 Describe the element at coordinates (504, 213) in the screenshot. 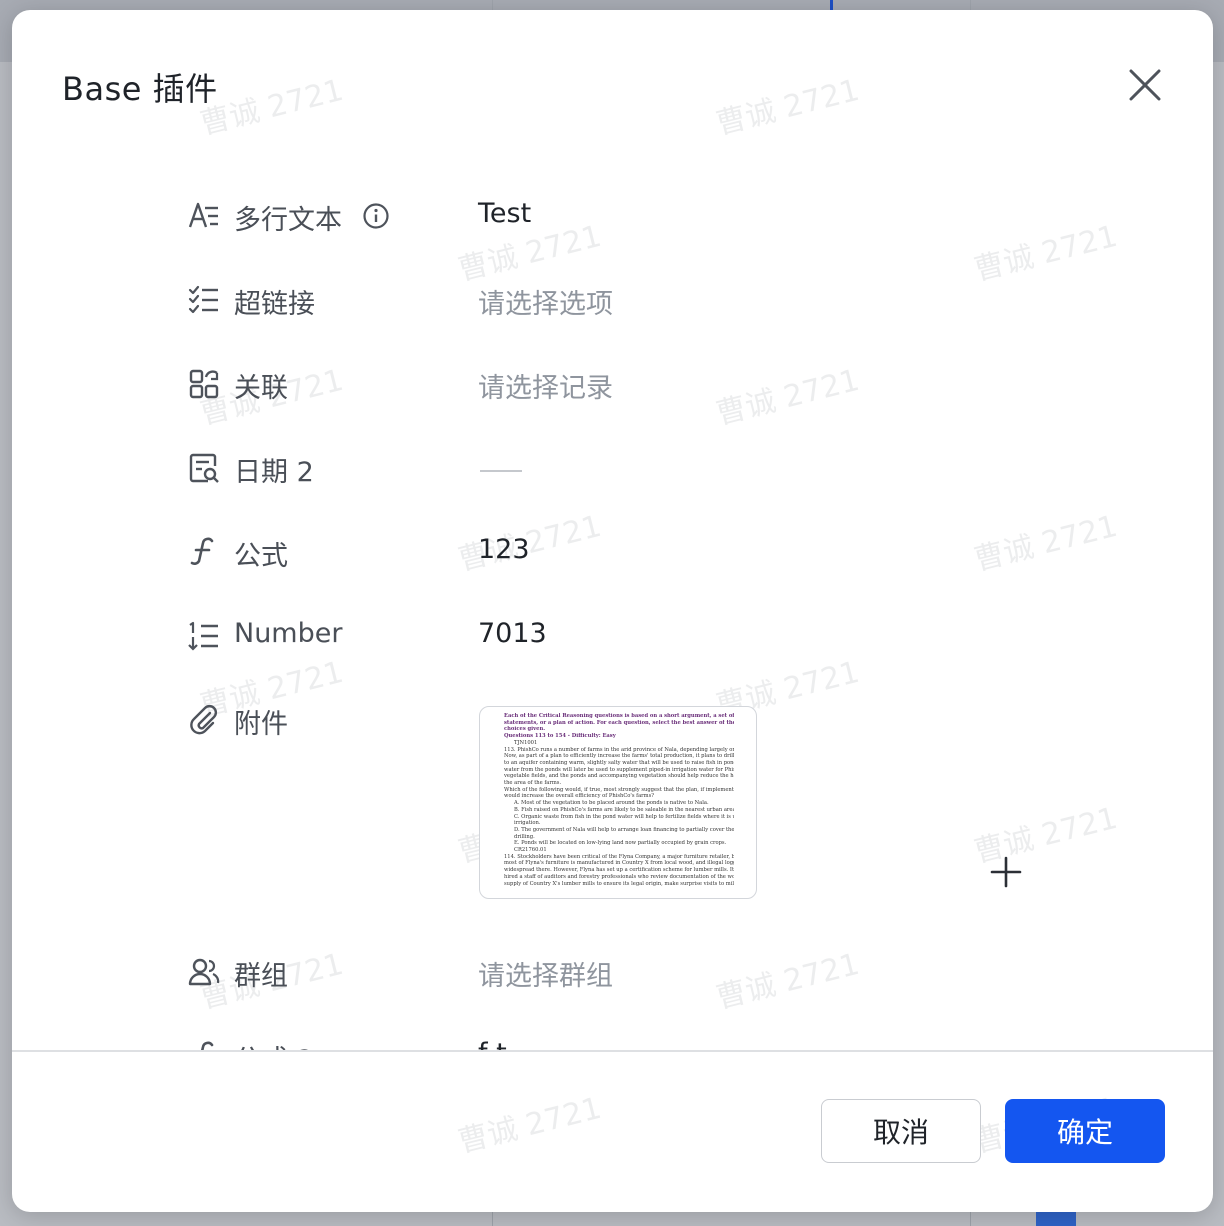

I see `field-value: Test` at that location.